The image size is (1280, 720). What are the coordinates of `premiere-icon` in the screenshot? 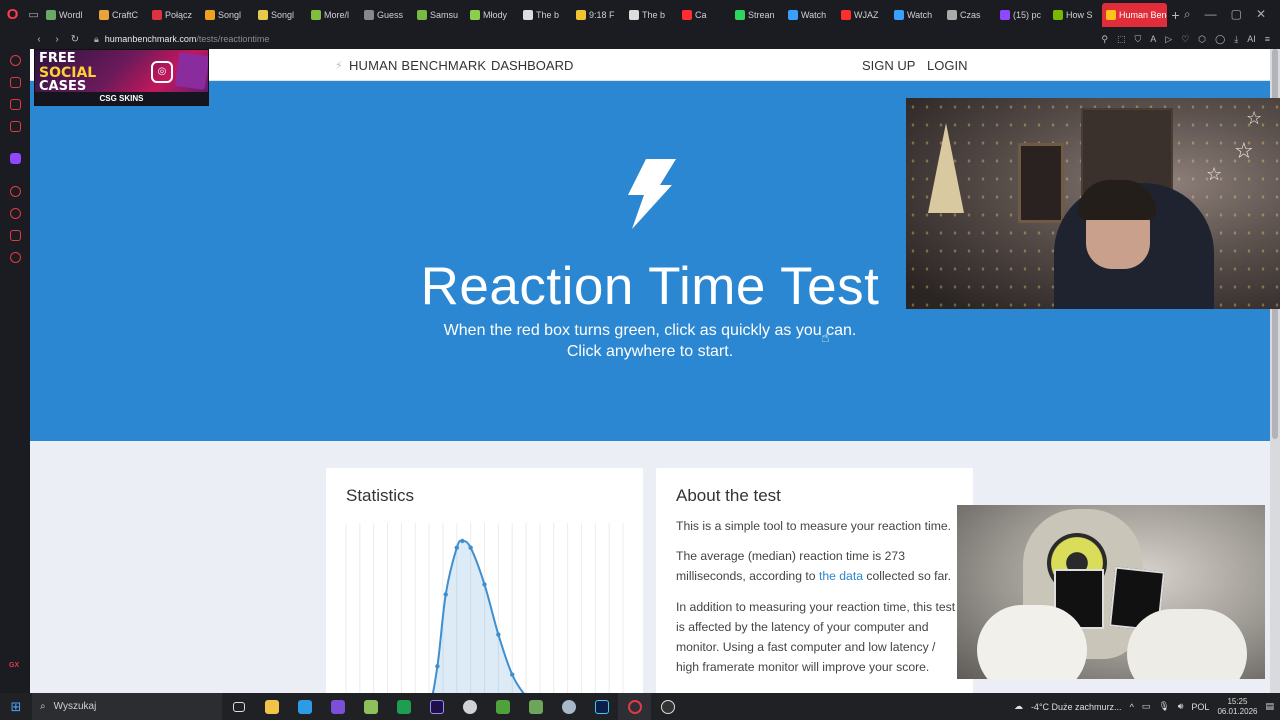 It's located at (436, 706).